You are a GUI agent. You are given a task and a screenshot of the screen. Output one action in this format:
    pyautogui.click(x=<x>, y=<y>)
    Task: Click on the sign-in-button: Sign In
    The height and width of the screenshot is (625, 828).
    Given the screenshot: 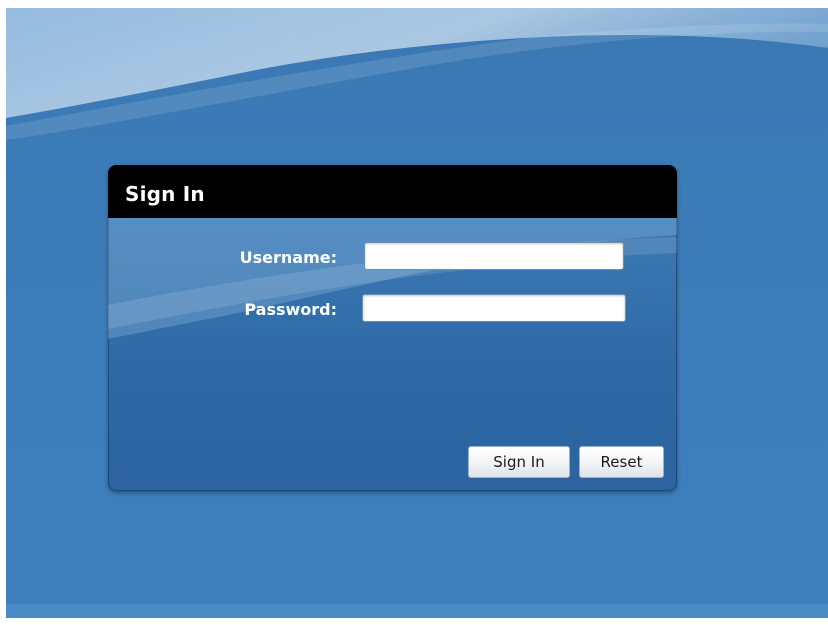 What is the action you would take?
    pyautogui.click(x=519, y=462)
    